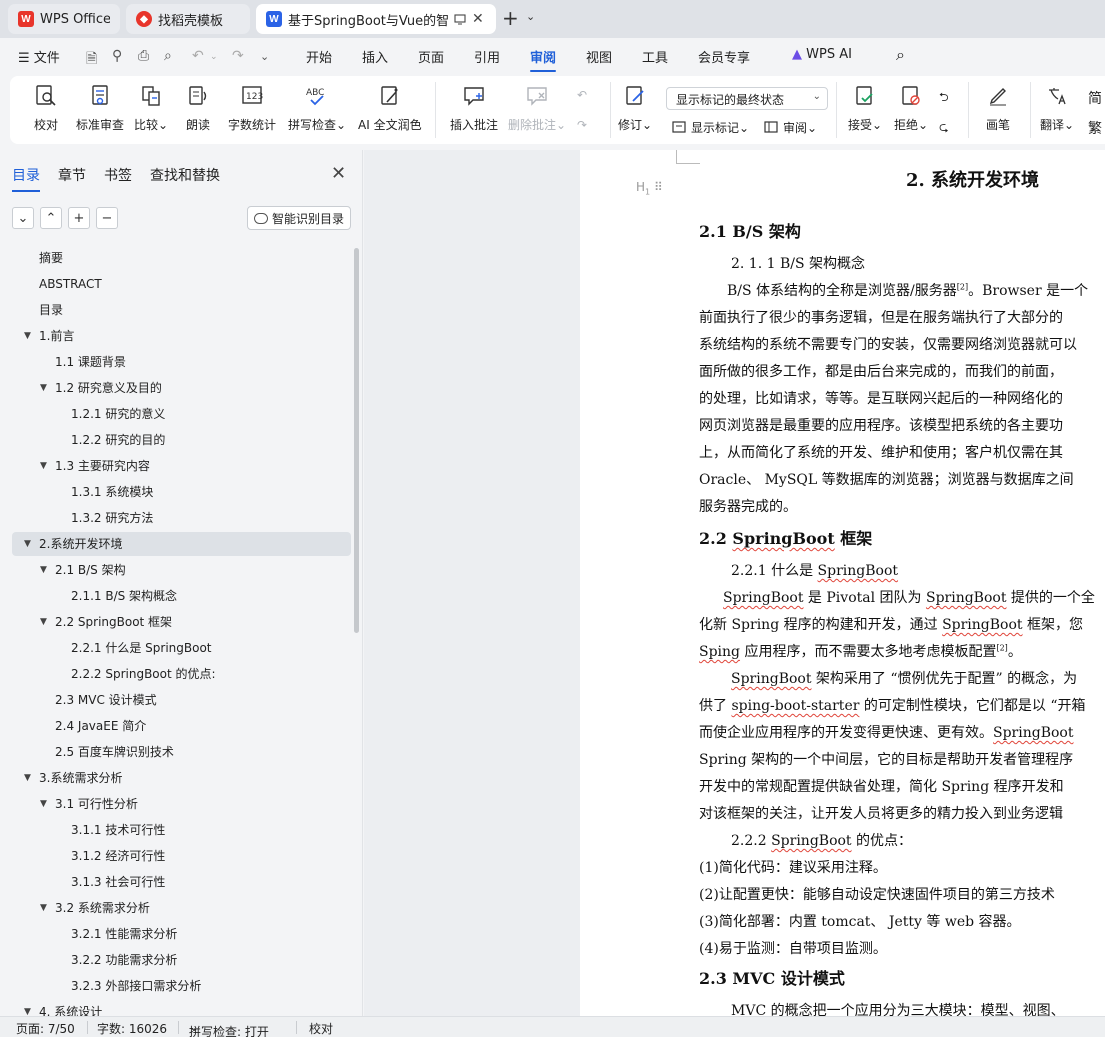  Describe the element at coordinates (175, 440) in the screenshot. I see `toc-item: 1.2.2 研究的目的` at that location.